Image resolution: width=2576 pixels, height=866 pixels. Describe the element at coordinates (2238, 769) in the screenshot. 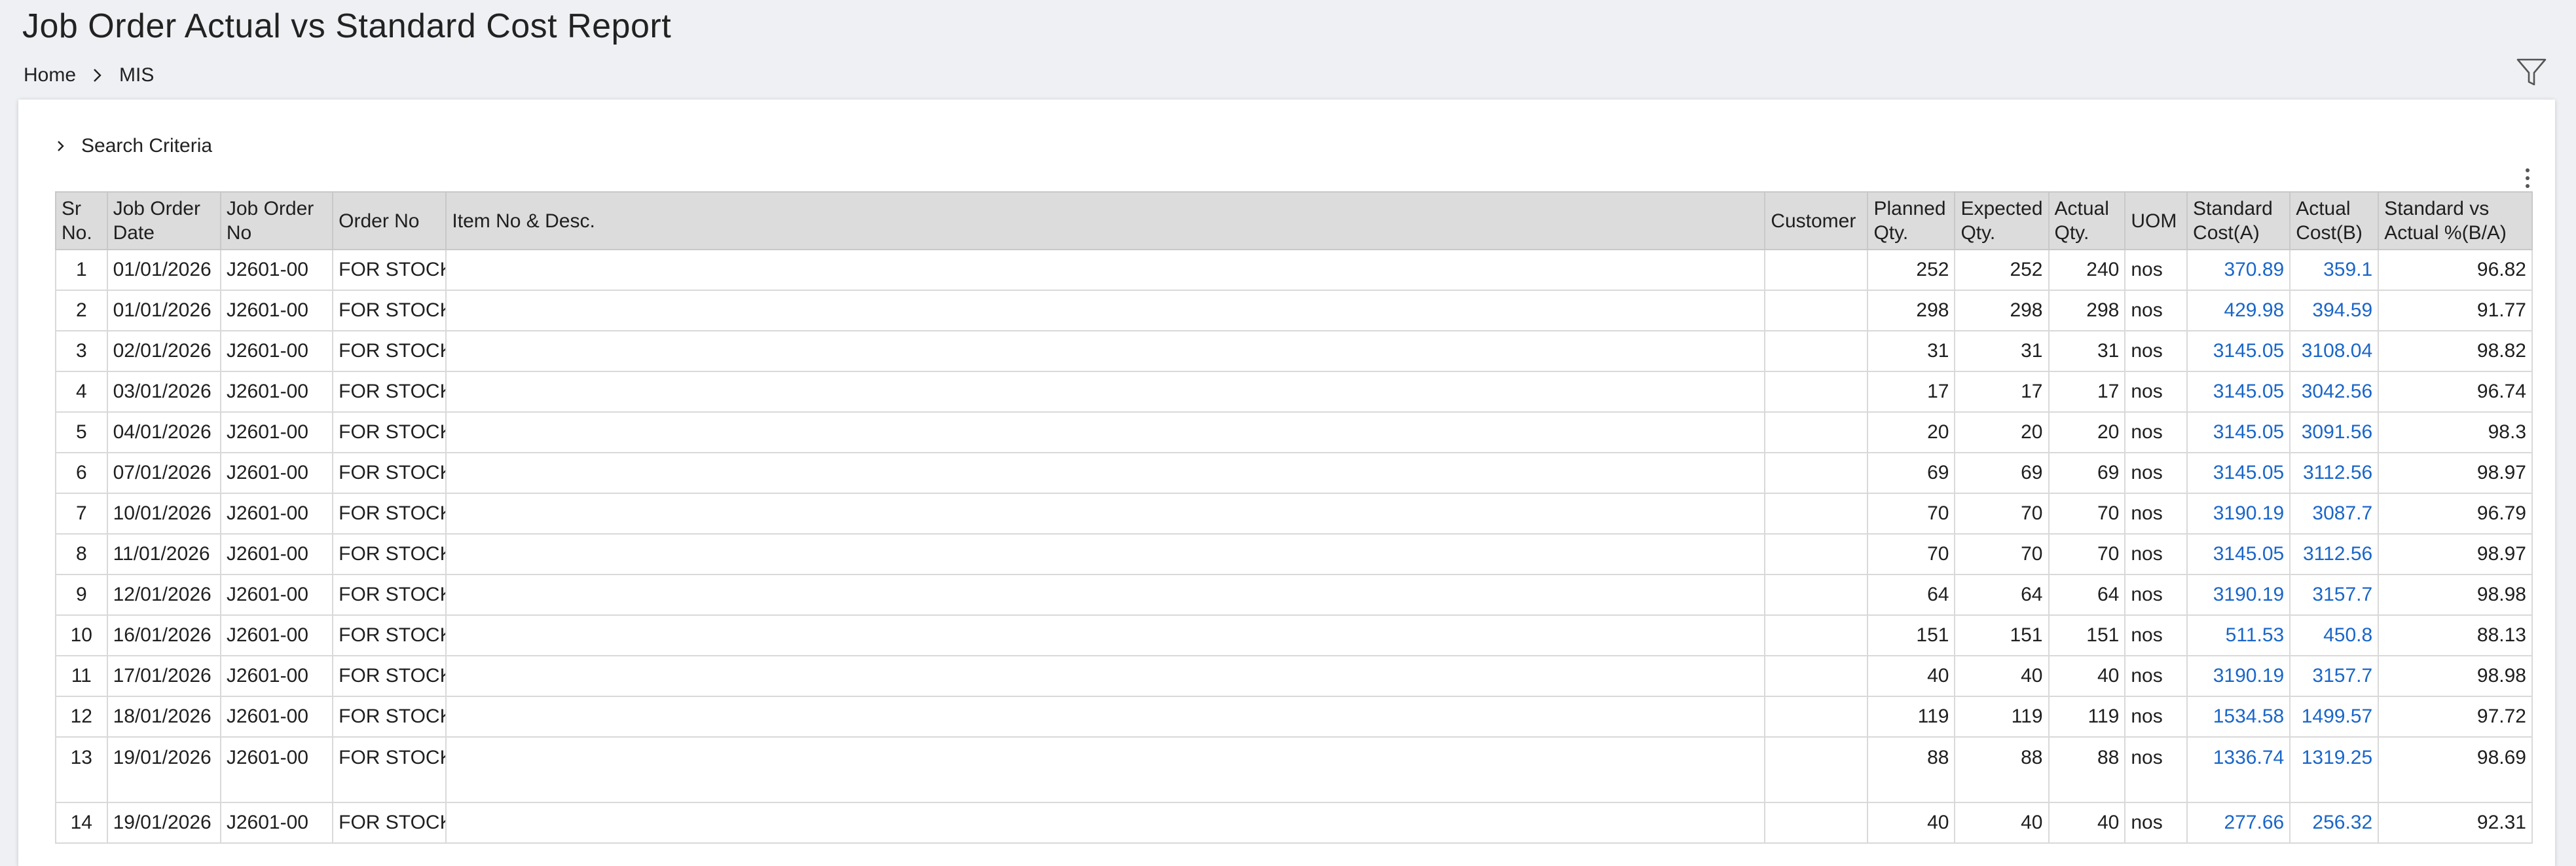

I see `standard-cost-link: 1336.74` at that location.